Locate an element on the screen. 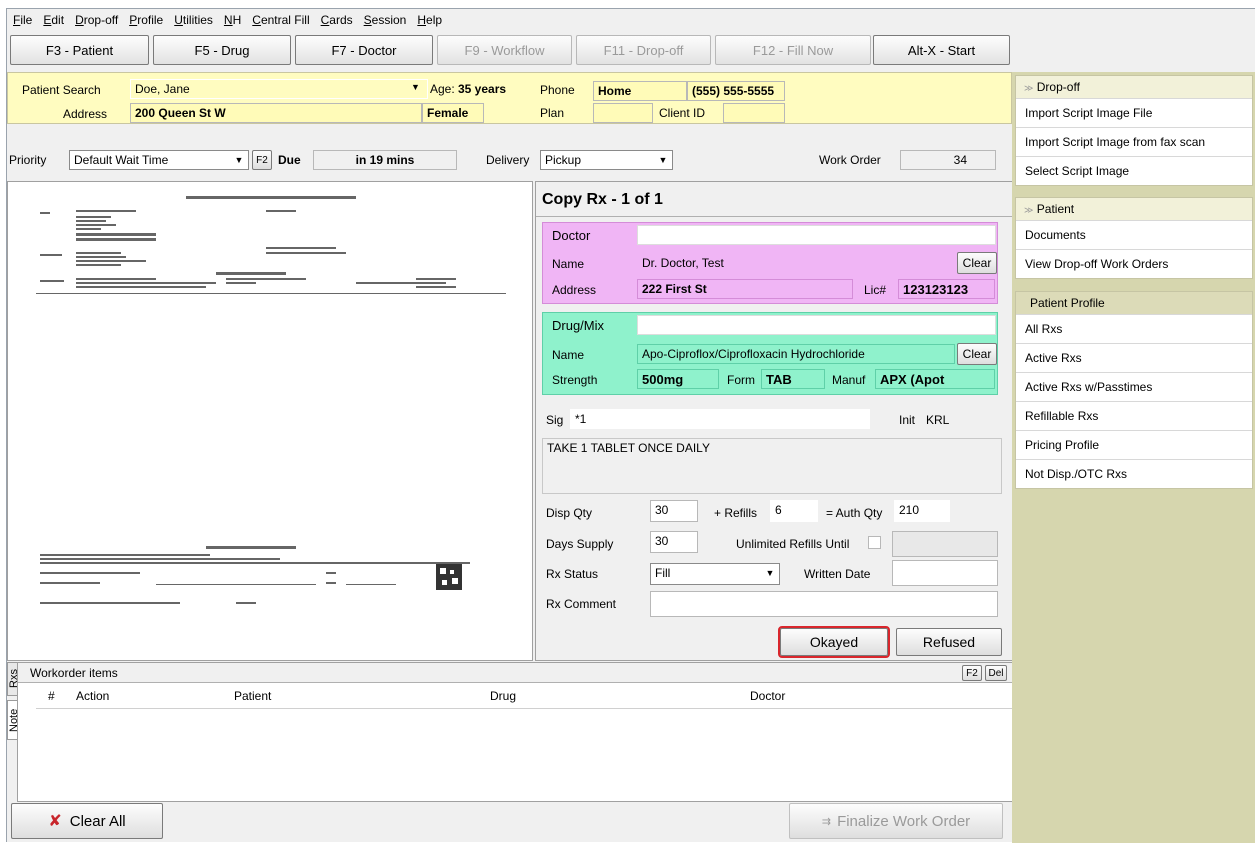  refills-field: 6 is located at coordinates (794, 511).